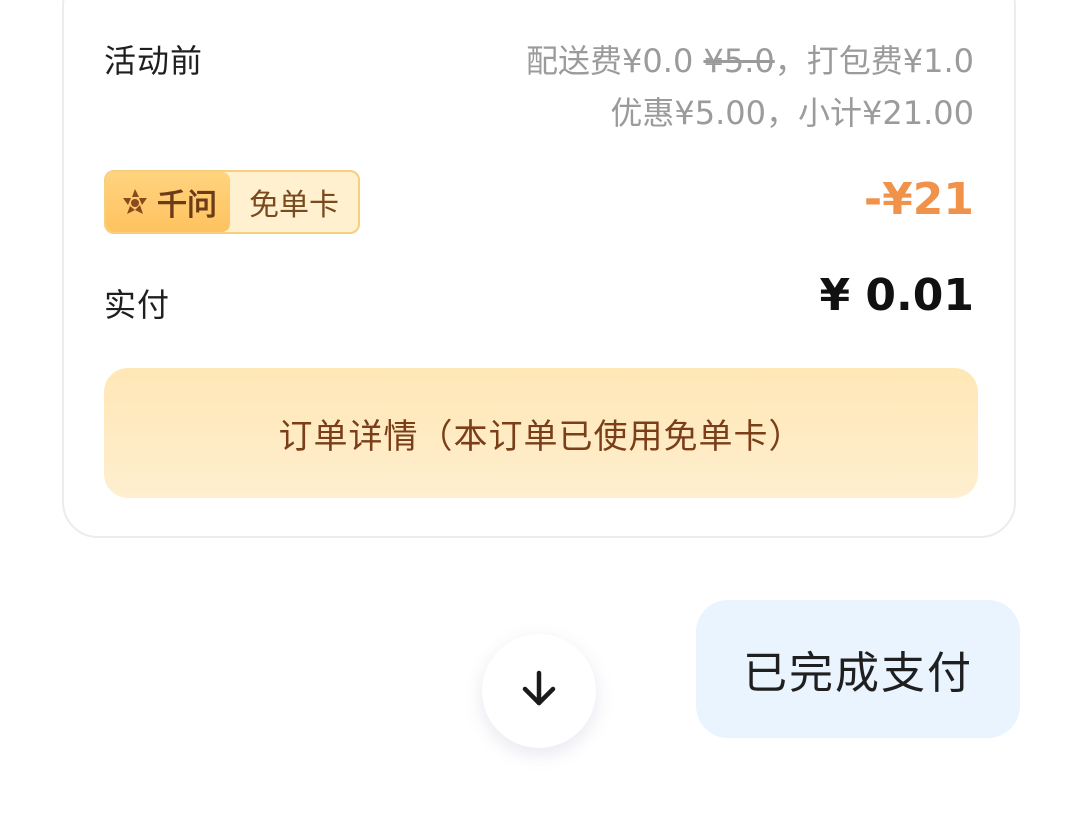 The width and height of the screenshot is (1080, 816). I want to click on badge-brand-section: 千问, so click(168, 202).